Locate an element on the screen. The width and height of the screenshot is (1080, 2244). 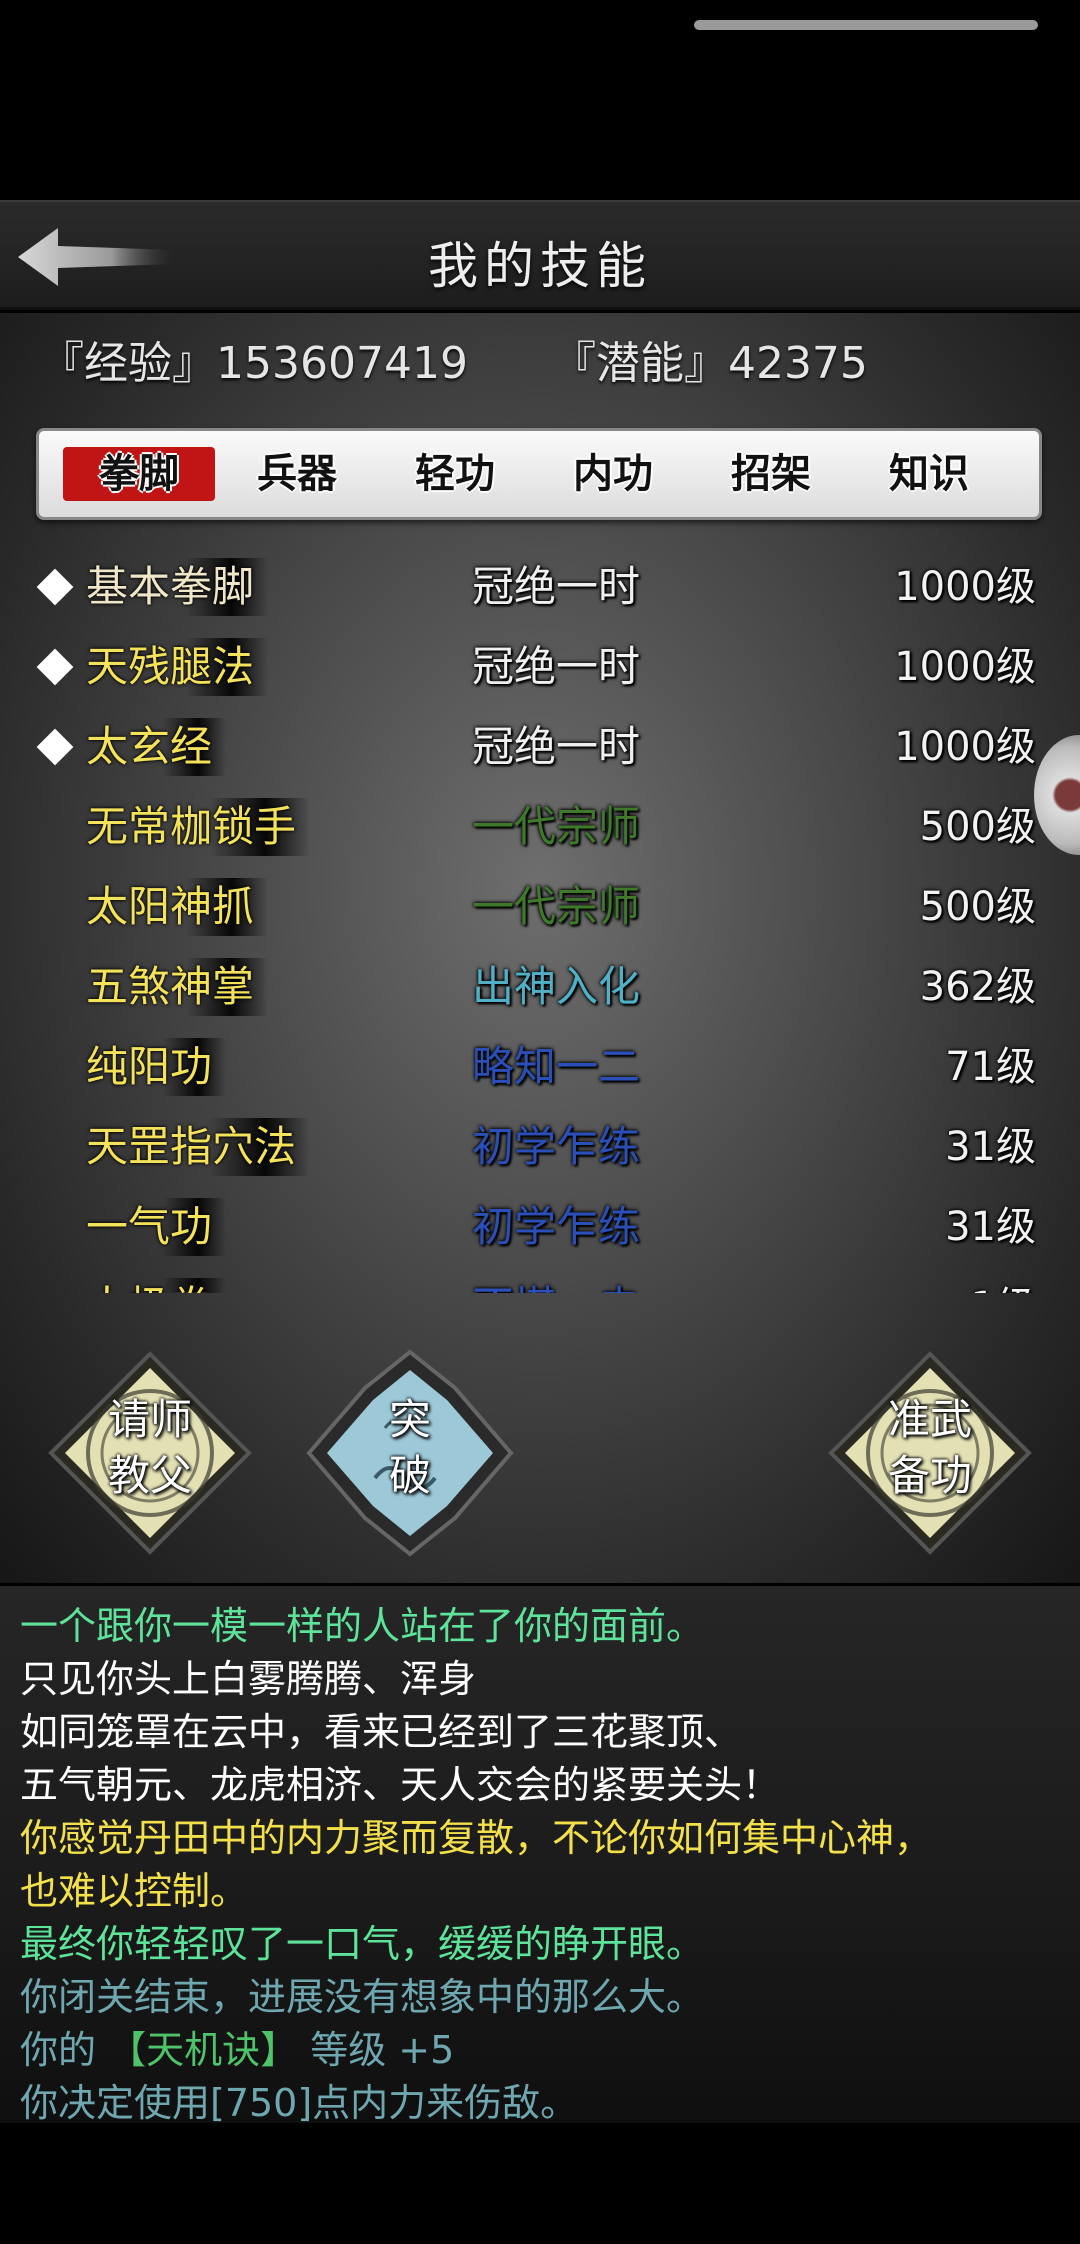
title-bar: 我的技能 is located at coordinates (540, 255).